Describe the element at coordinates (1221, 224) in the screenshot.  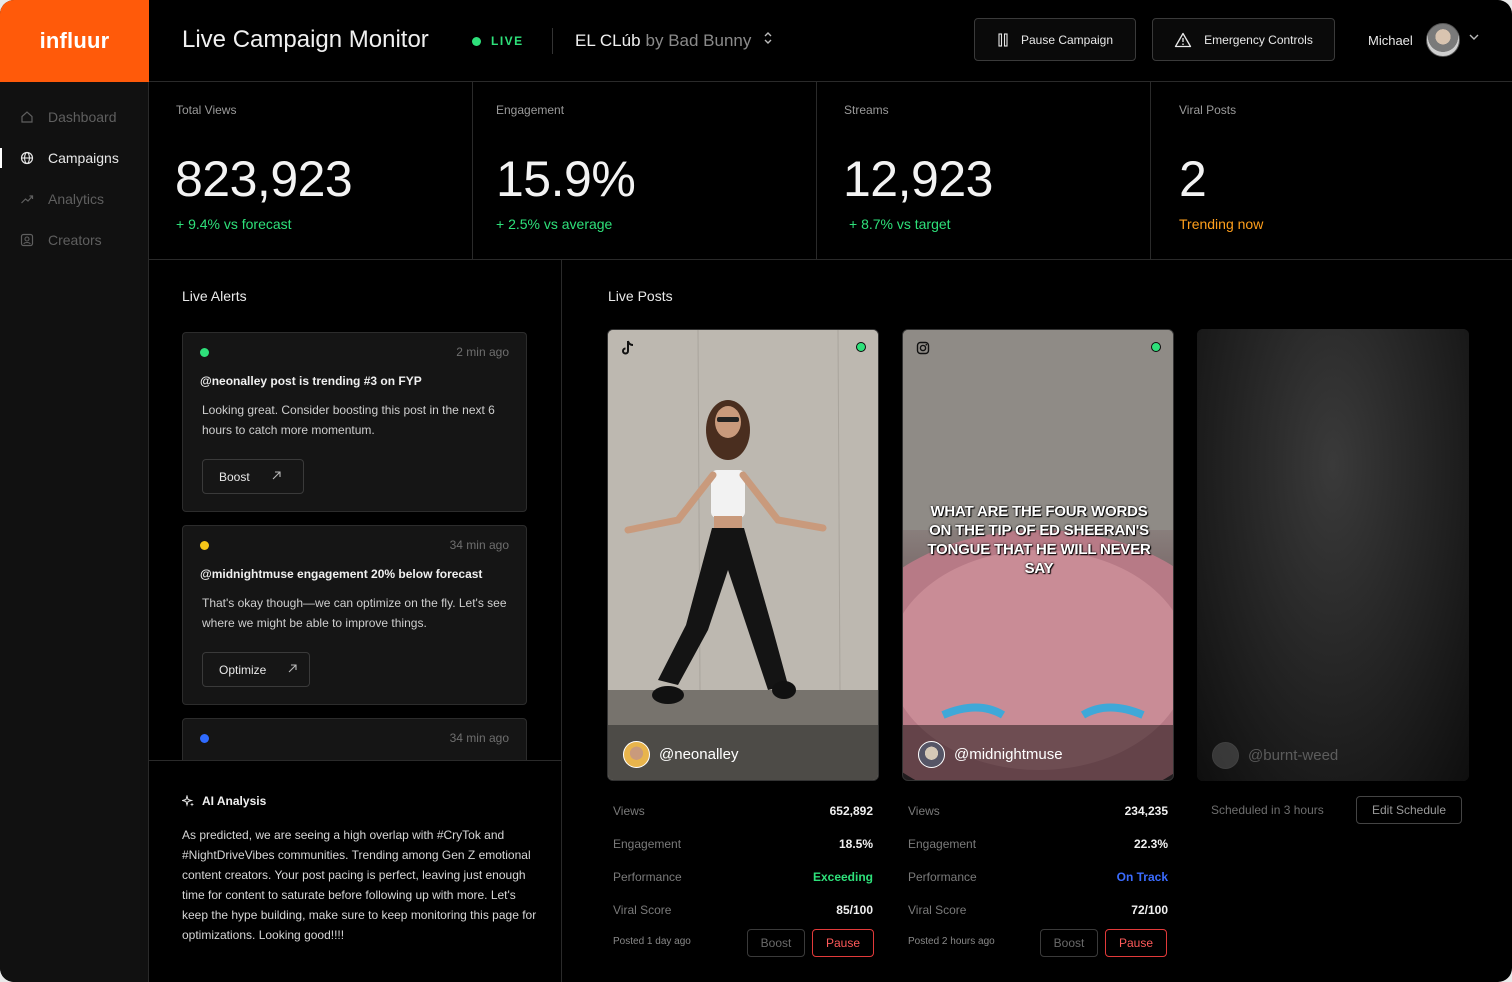
I see `stat-change: Trending now` at that location.